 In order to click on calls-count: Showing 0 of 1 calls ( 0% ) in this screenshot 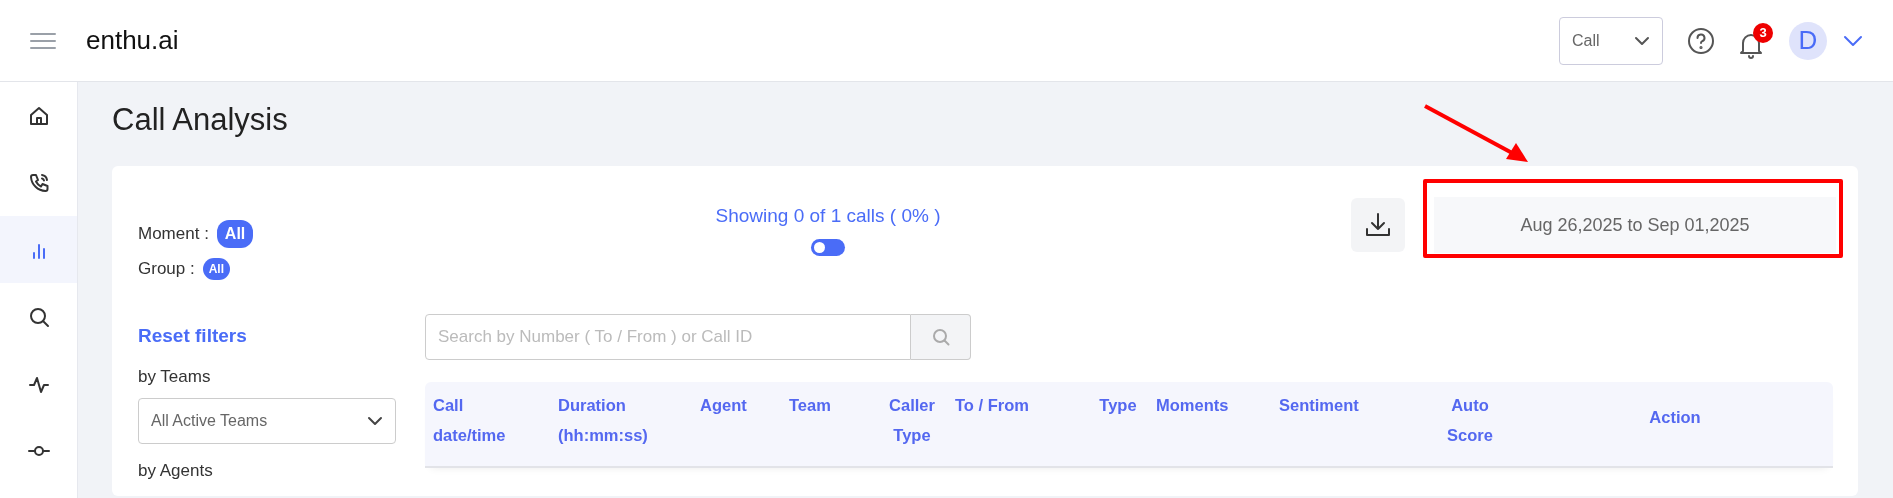, I will do `click(828, 216)`.